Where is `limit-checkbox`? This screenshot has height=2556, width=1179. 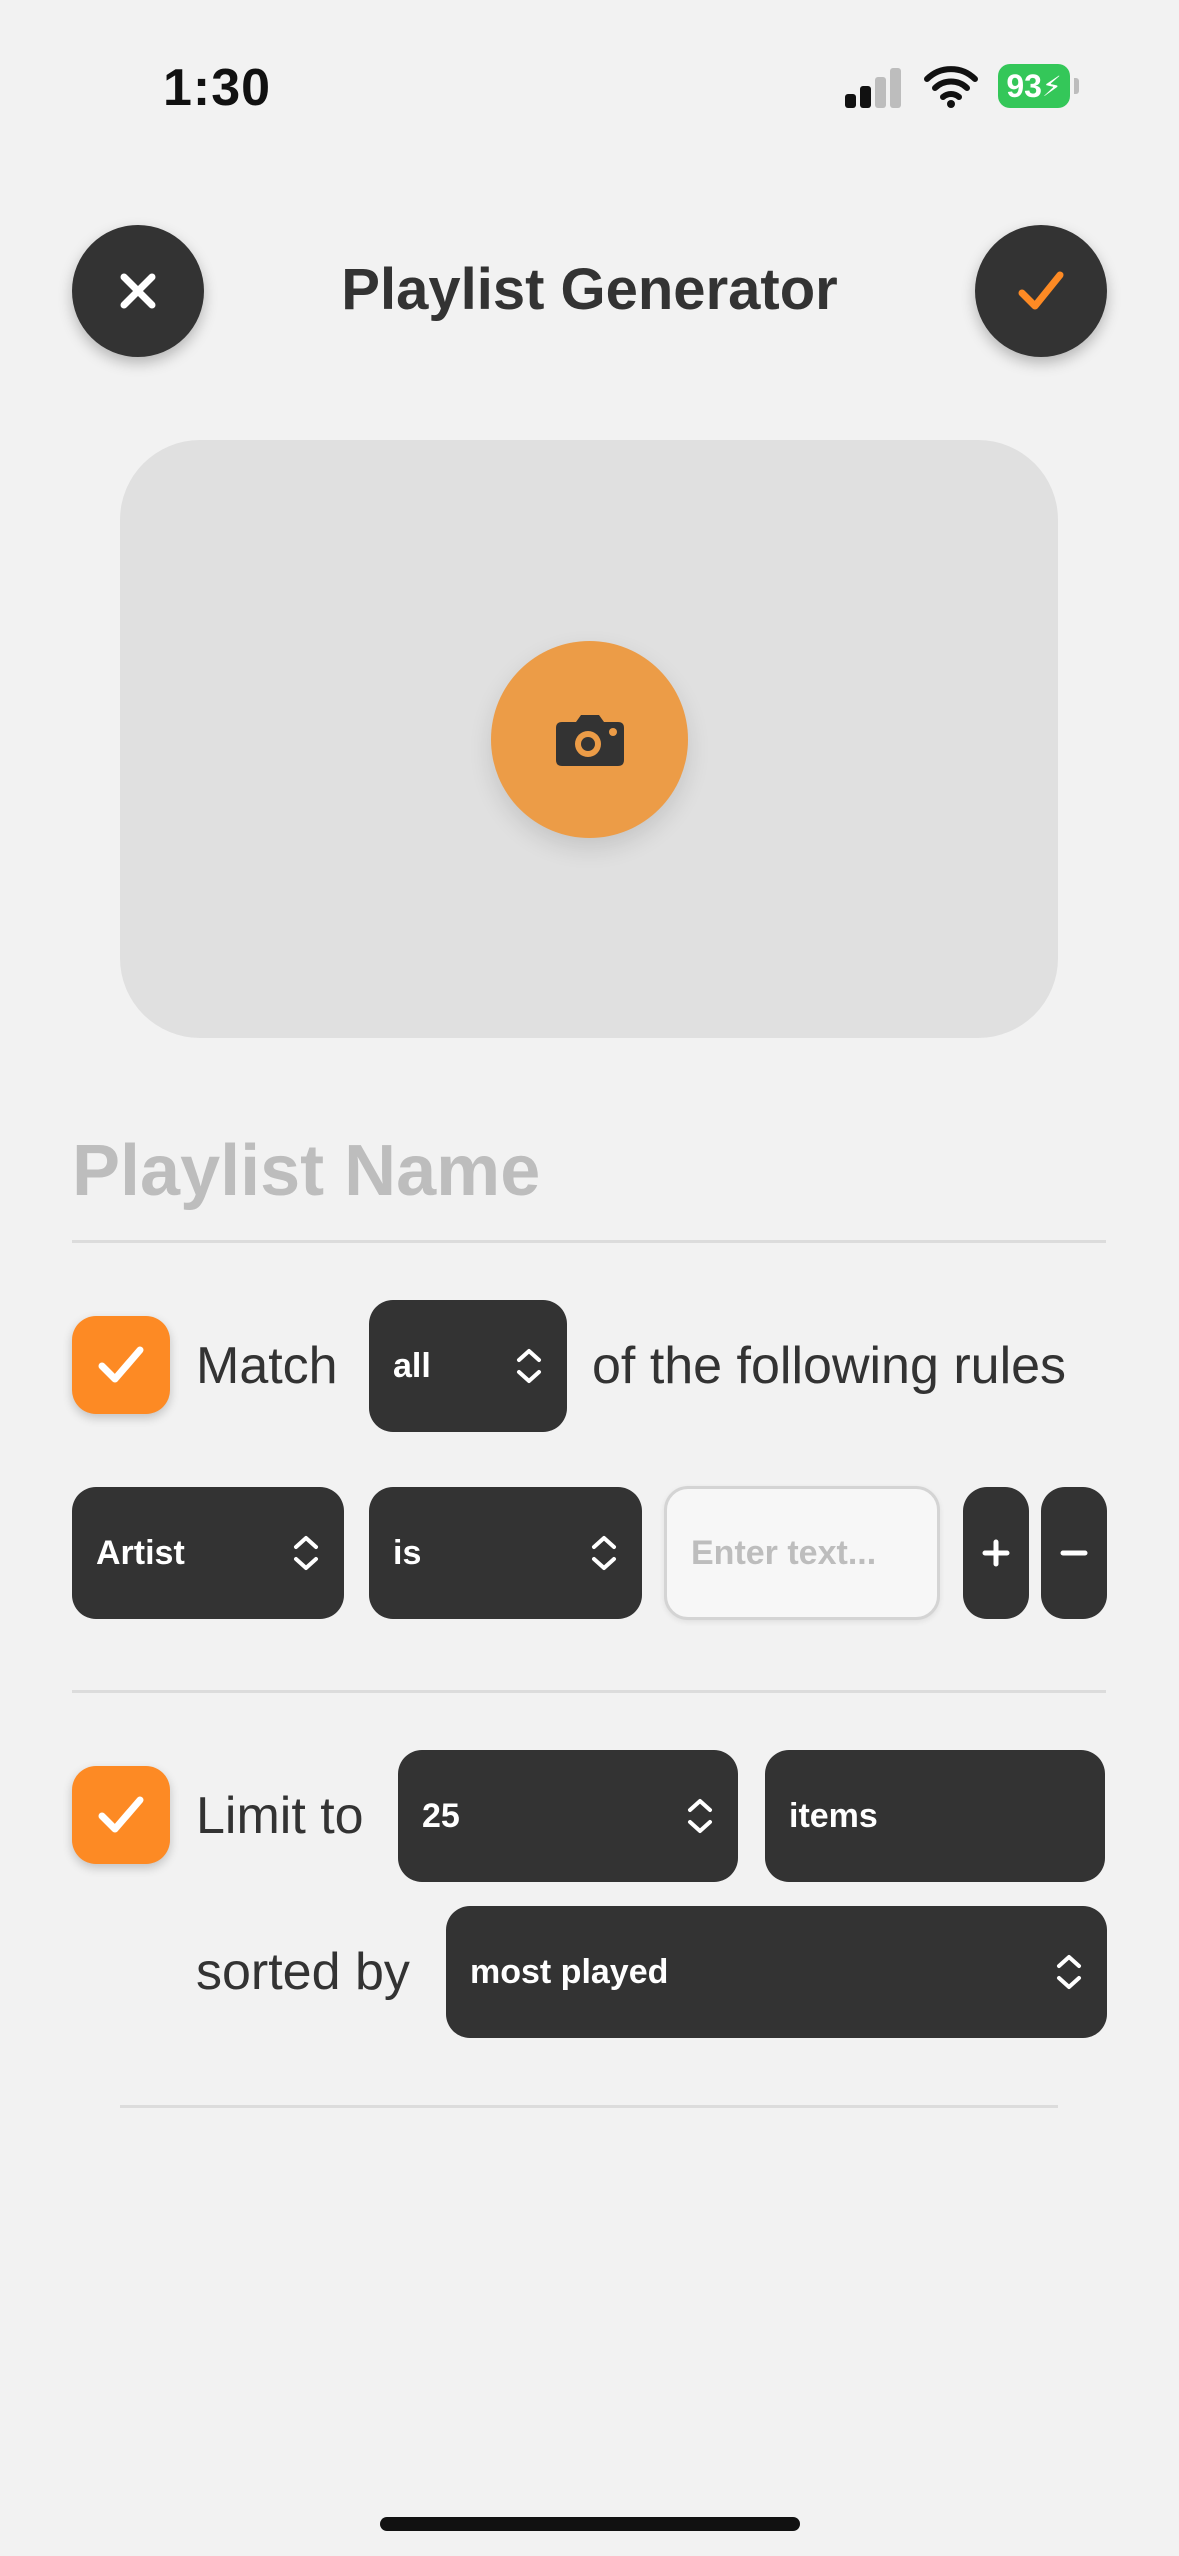 limit-checkbox is located at coordinates (121, 1815).